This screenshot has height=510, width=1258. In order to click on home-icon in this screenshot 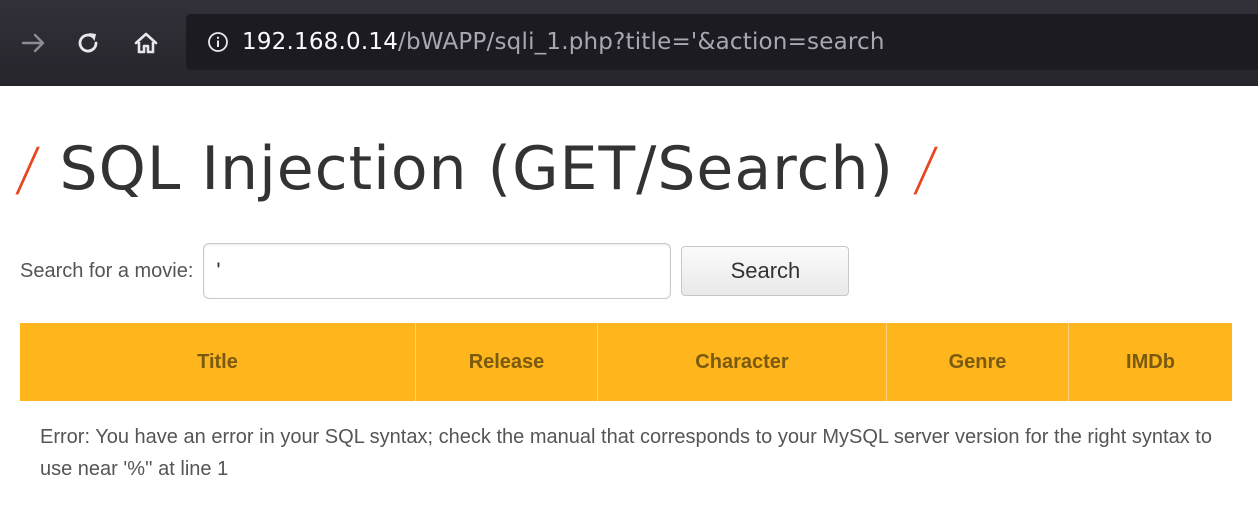, I will do `click(146, 43)`.